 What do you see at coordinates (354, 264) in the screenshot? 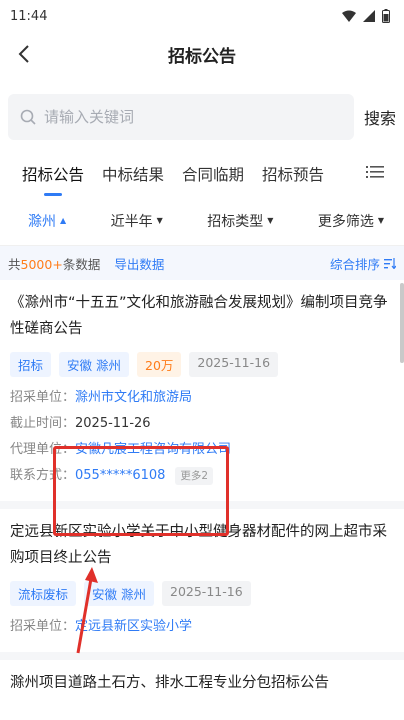
I see `sort-label: 综合排序` at bounding box center [354, 264].